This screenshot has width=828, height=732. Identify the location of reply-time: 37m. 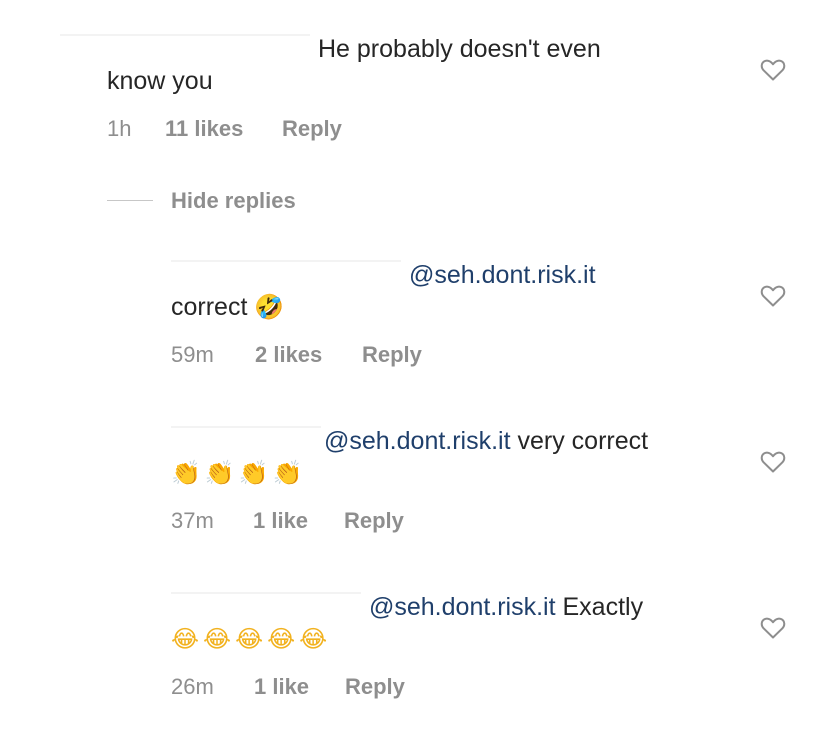
(192, 520).